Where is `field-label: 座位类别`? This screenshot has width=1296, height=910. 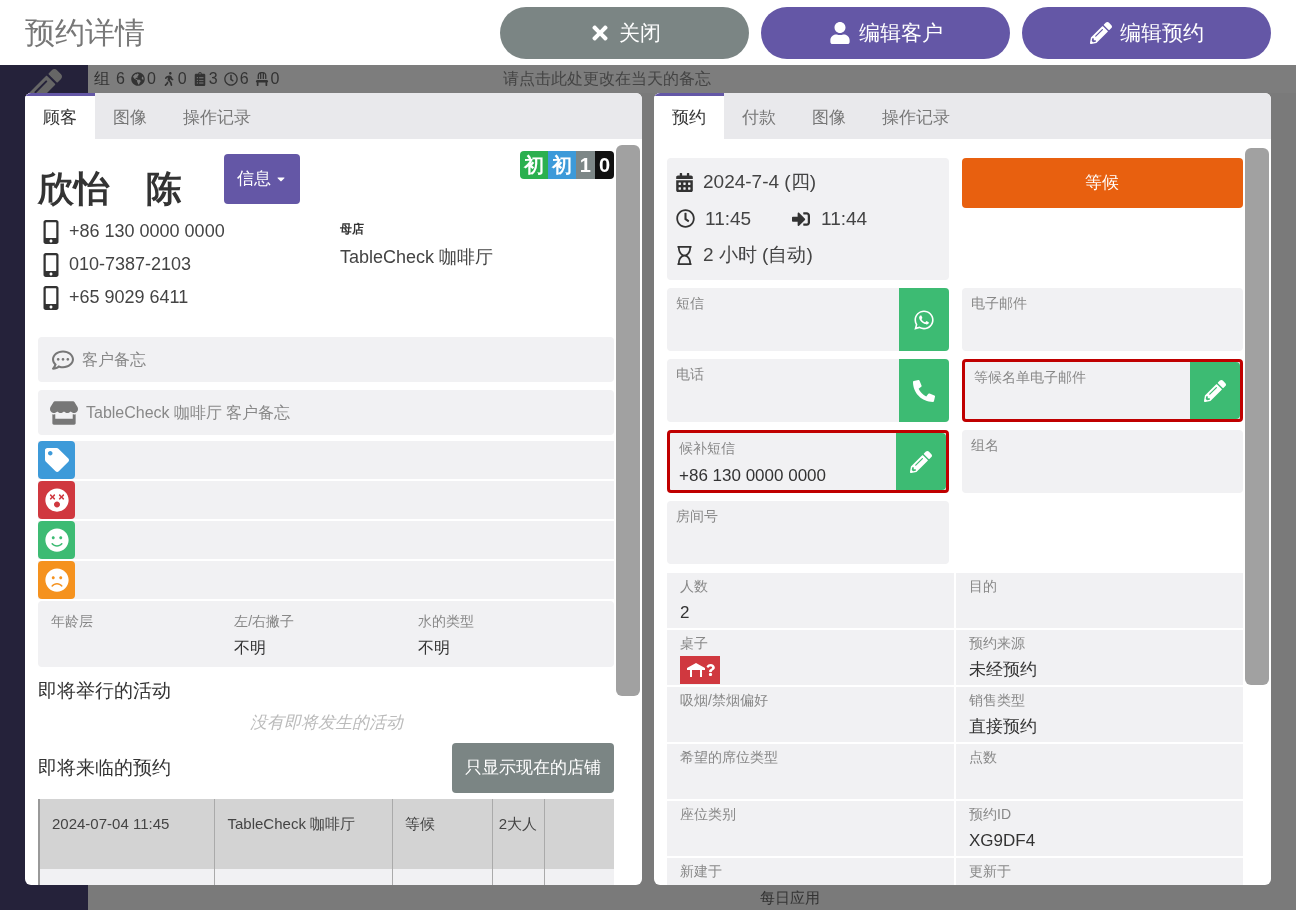
field-label: 座位类别 is located at coordinates (708, 814).